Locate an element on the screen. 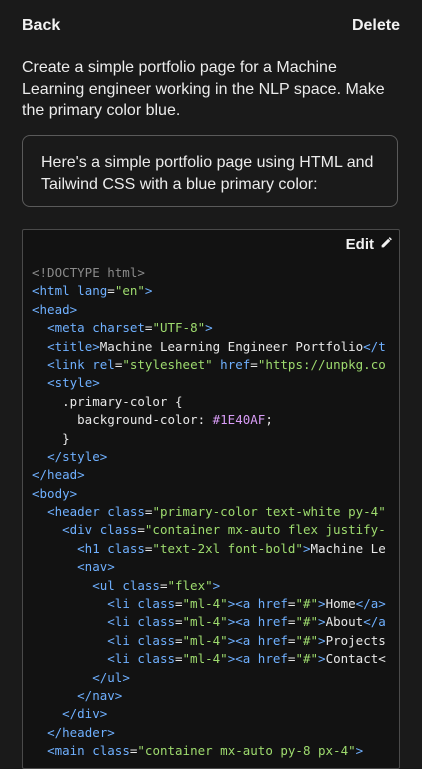  code-line: background-color: #1E40AF; is located at coordinates (152, 420).